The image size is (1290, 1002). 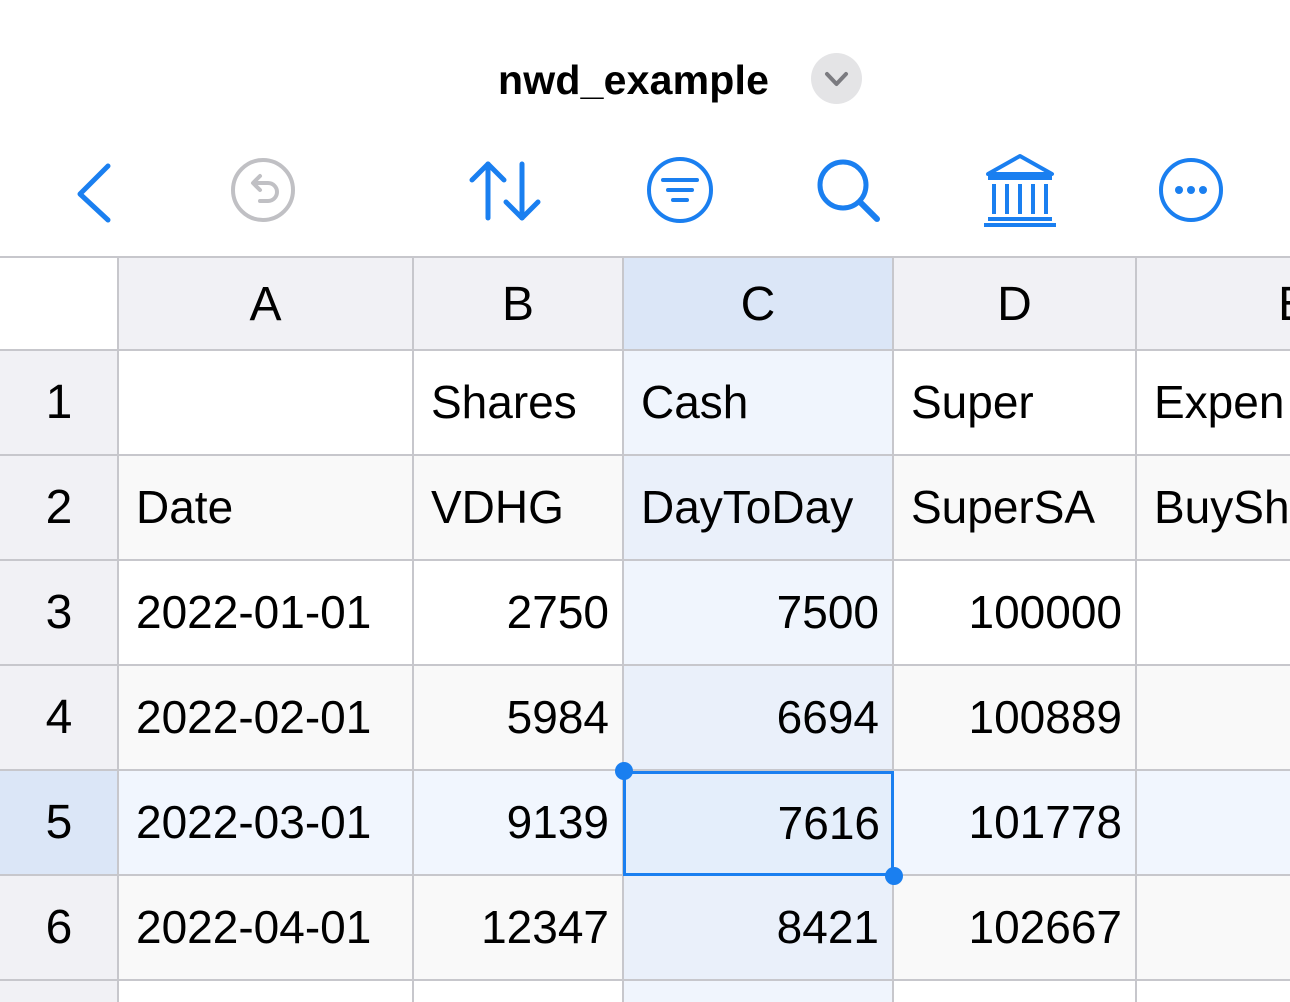 I want to click on sort-button, so click(x=506, y=194).